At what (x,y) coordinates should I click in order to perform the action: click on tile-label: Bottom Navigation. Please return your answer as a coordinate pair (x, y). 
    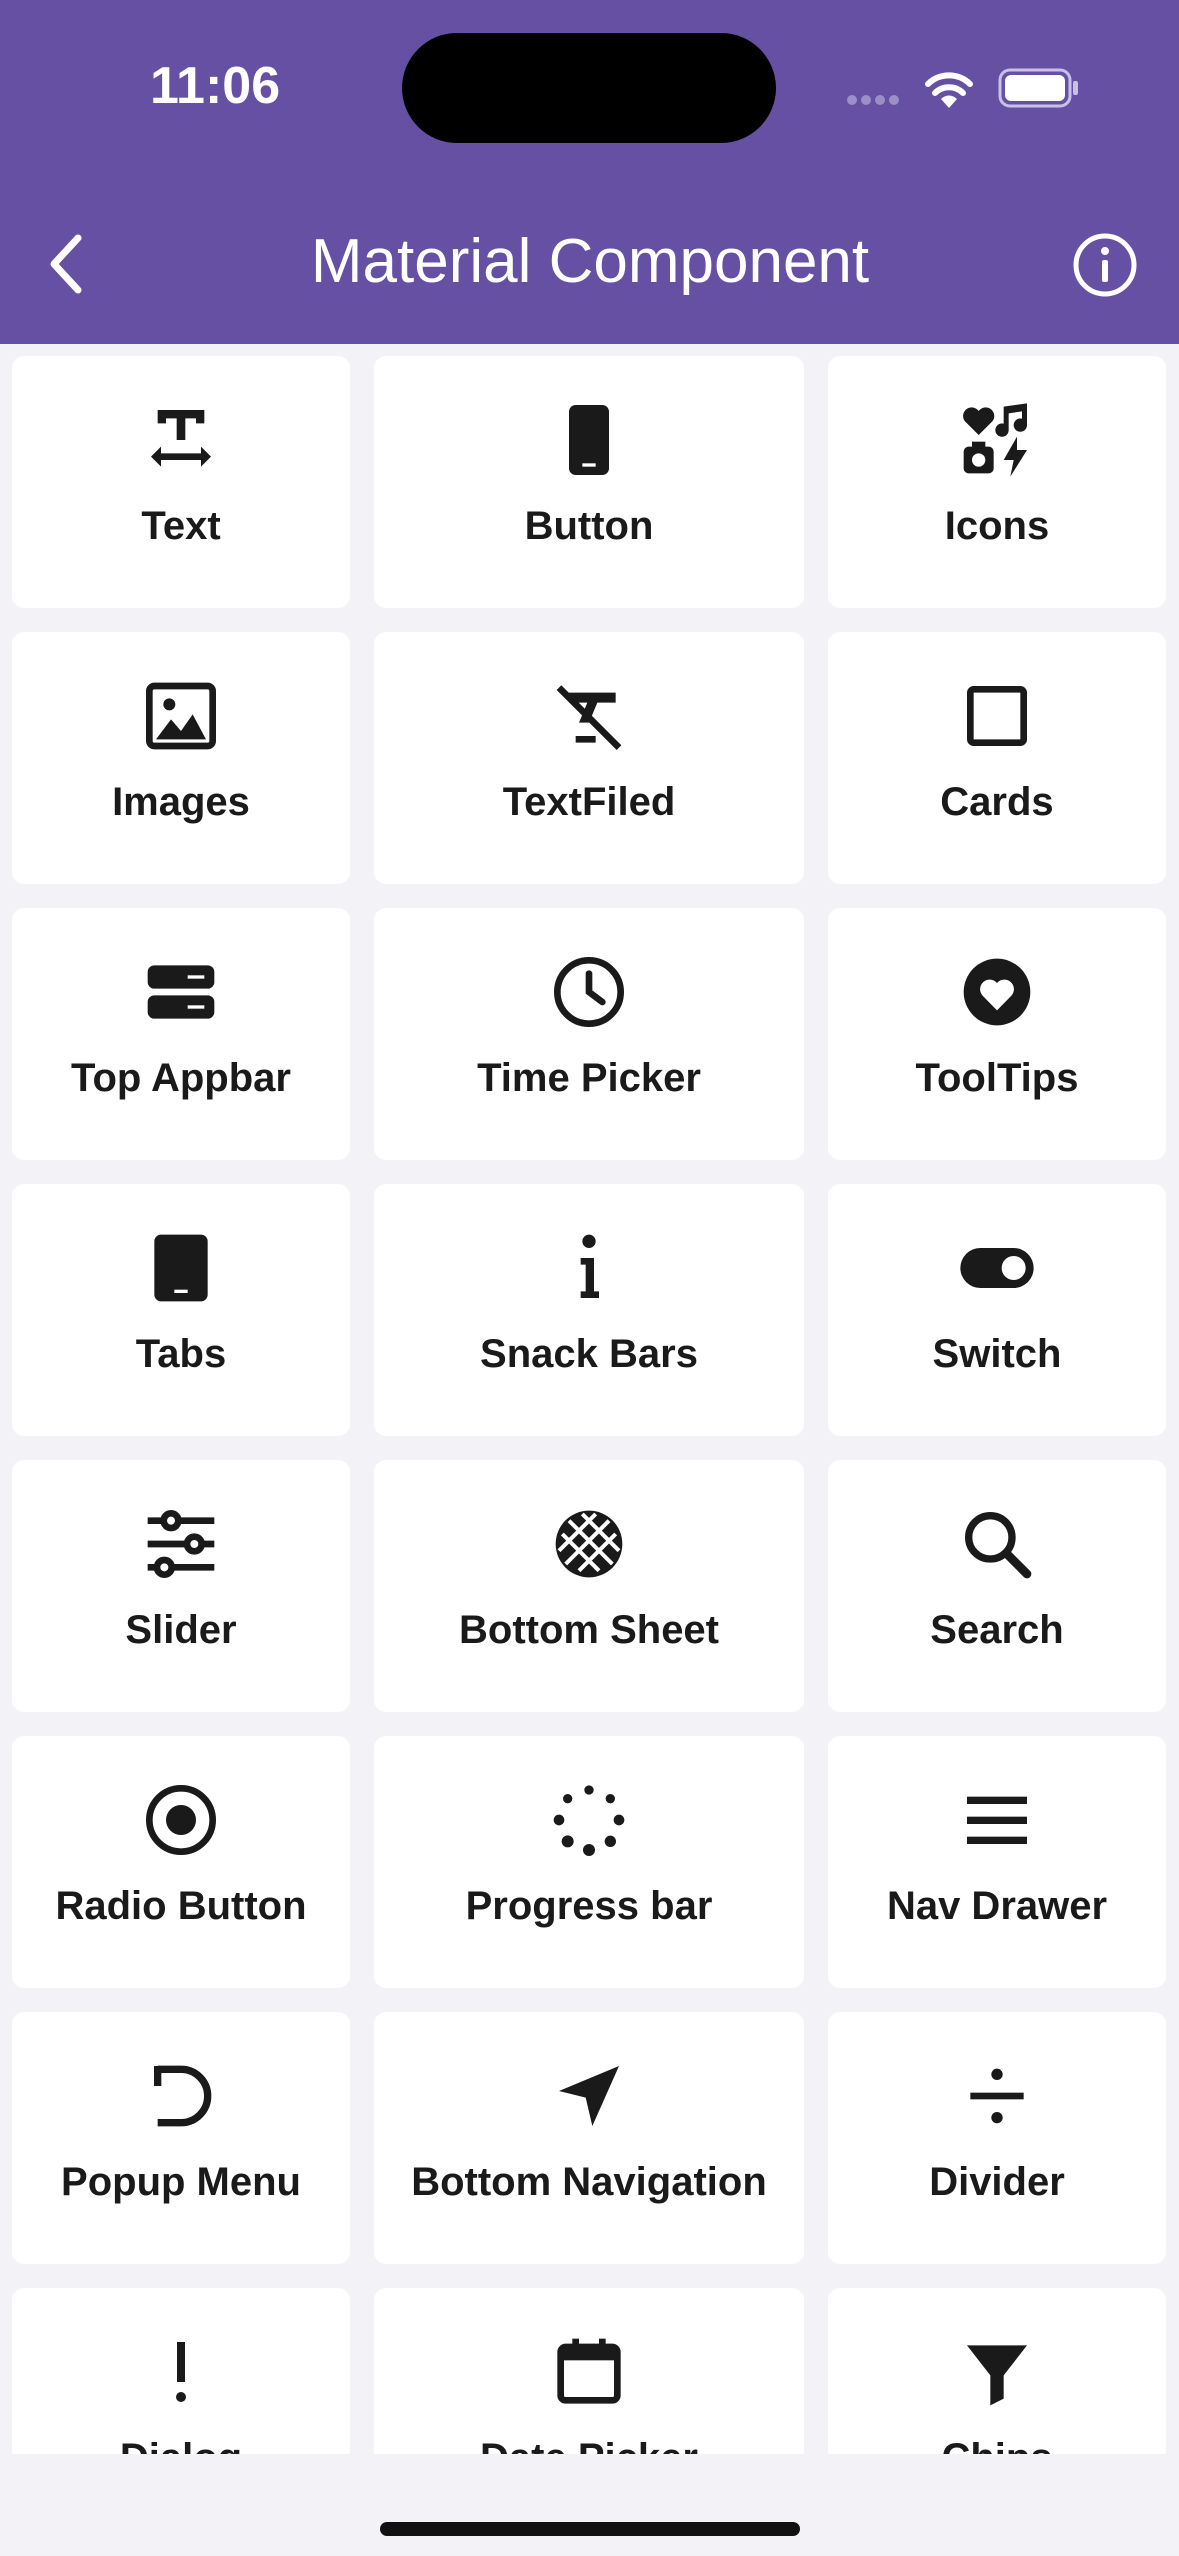
    Looking at the image, I should click on (589, 2182).